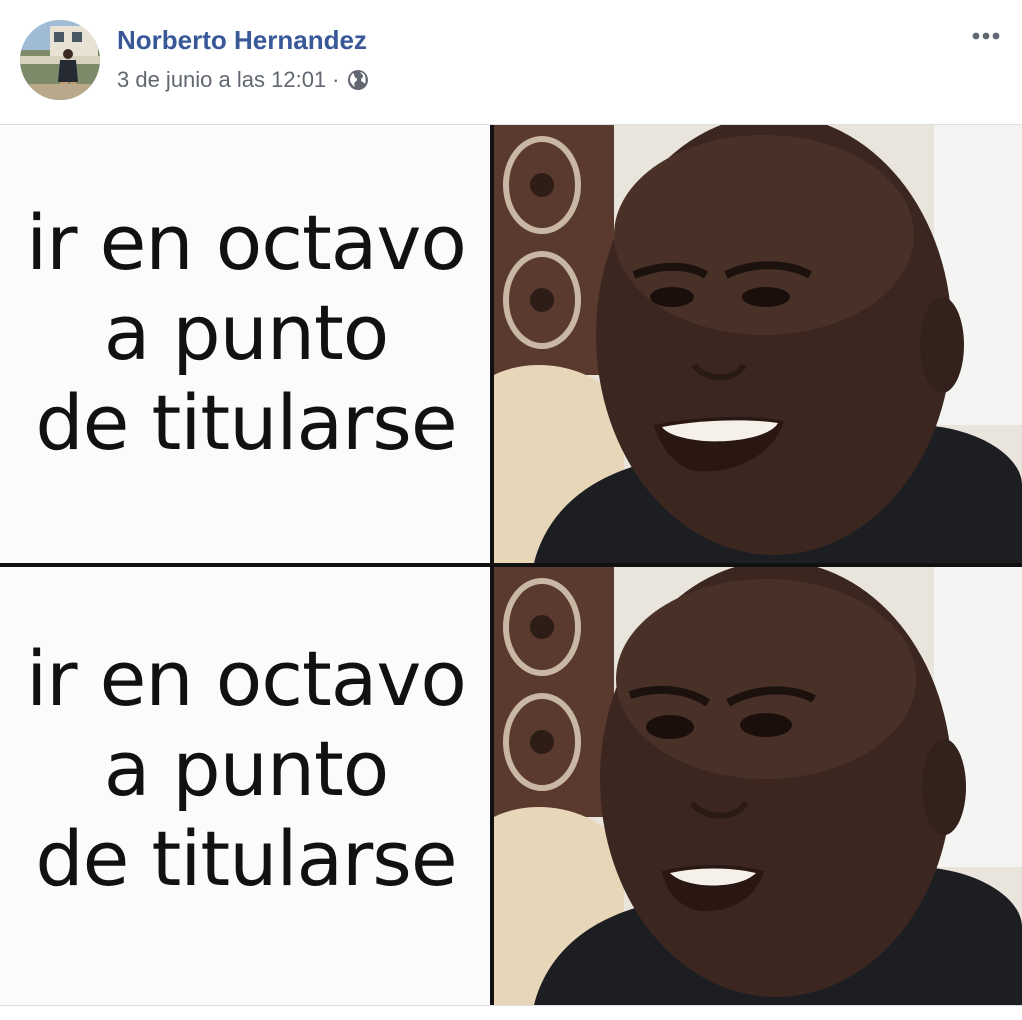 Image resolution: width=1022 pixels, height=1020 pixels. Describe the element at coordinates (358, 80) in the screenshot. I see `globe-icon` at that location.